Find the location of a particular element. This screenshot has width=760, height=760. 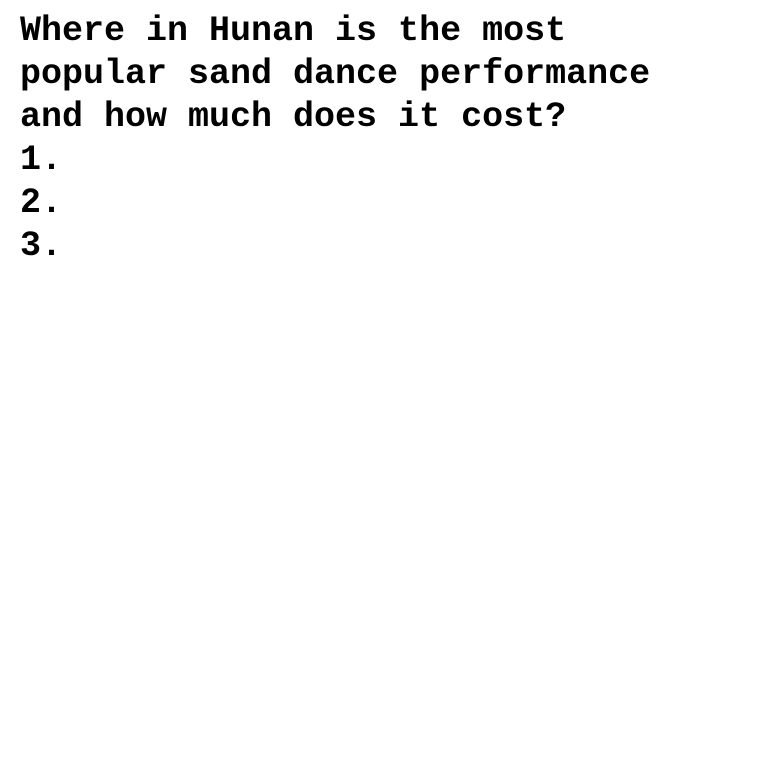

list-item-marker: 1. is located at coordinates (41, 160).